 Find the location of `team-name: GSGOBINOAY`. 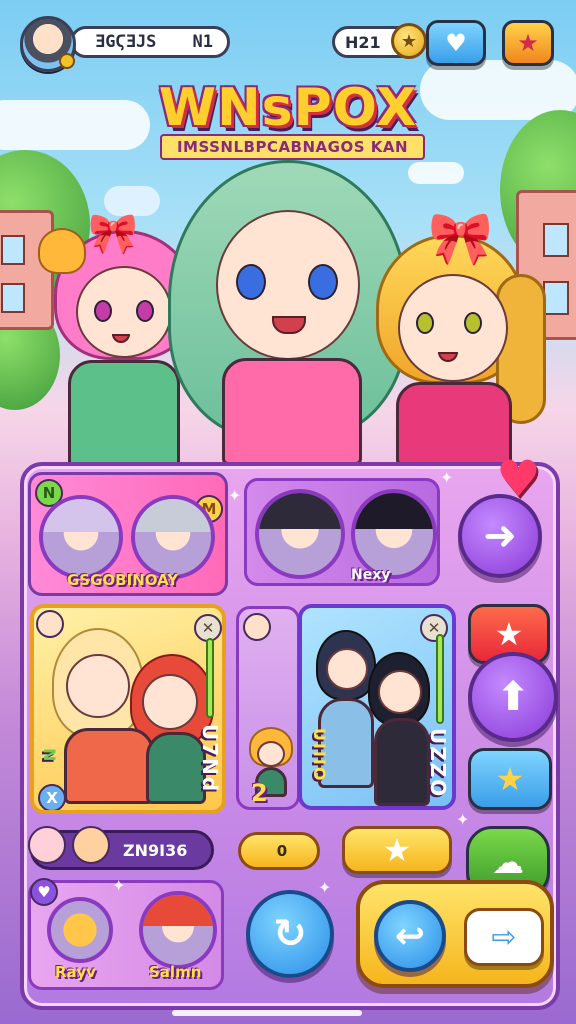

team-name: GSGOBINOAY is located at coordinates (123, 580).